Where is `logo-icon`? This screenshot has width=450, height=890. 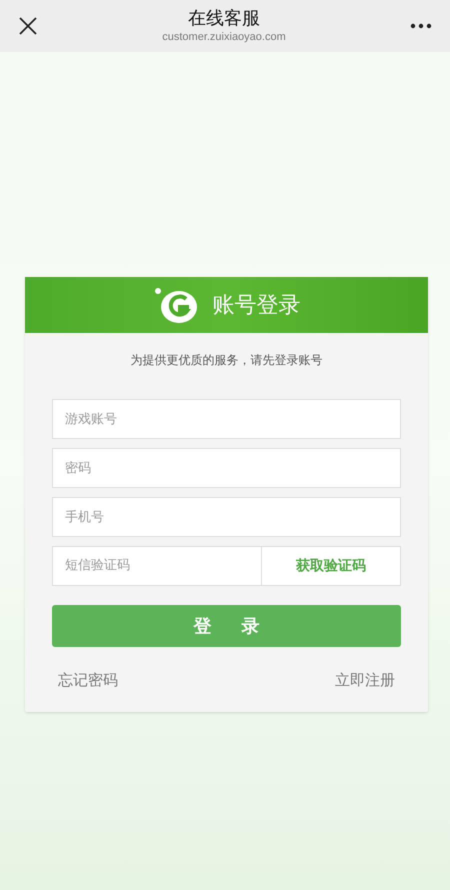 logo-icon is located at coordinates (175, 305).